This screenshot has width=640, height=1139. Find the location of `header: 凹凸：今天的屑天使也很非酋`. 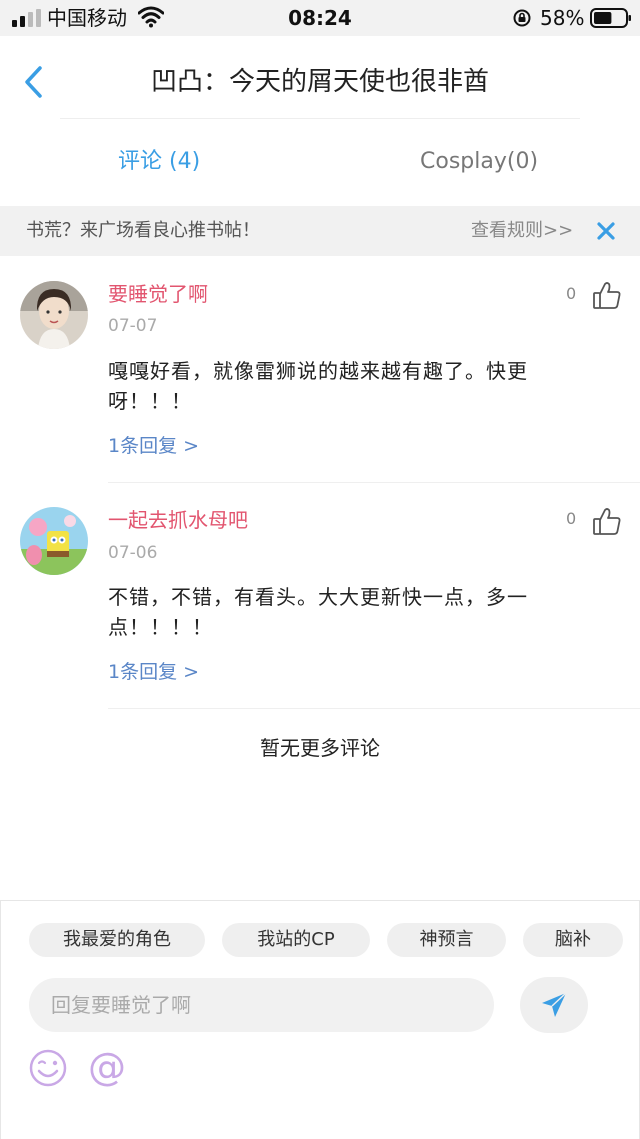

header: 凹凸：今天的屑天使也很非酋 is located at coordinates (320, 78).